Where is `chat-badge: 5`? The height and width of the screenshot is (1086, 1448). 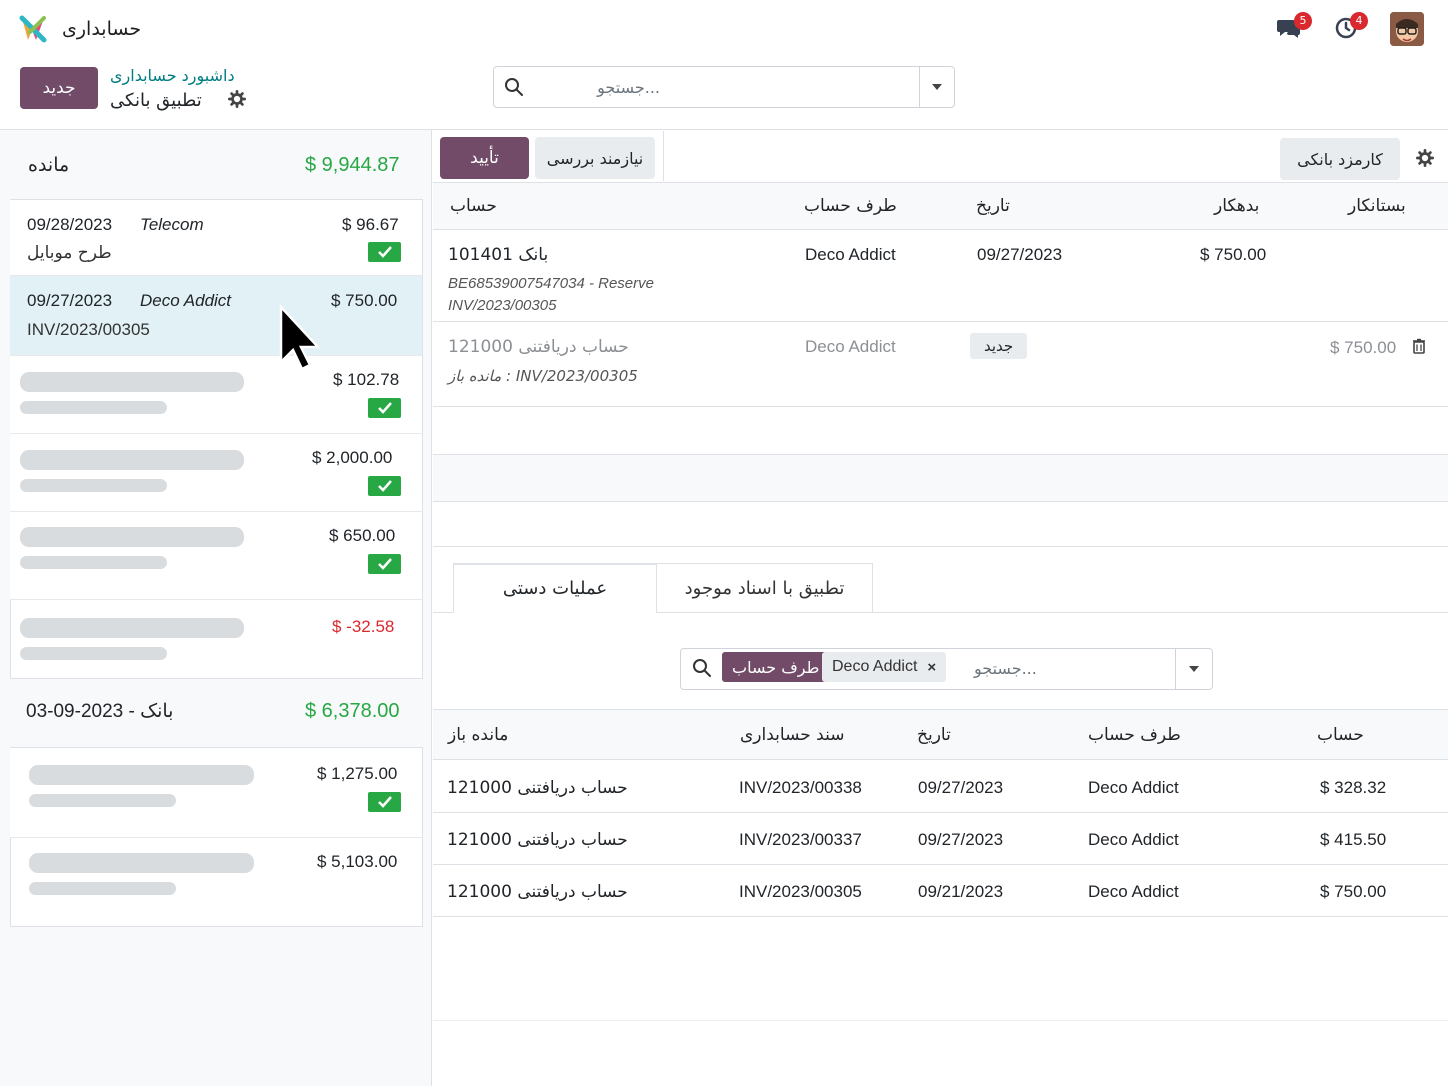 chat-badge: 5 is located at coordinates (1303, 21).